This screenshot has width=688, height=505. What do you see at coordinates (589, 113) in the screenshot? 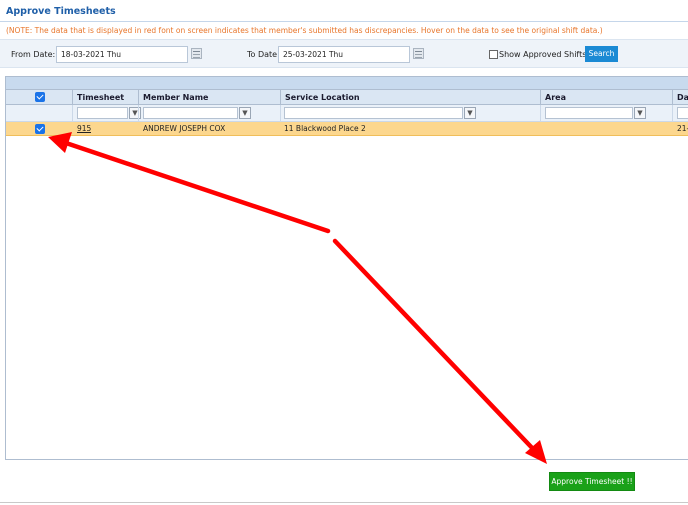
I see `area-filter-input` at bounding box center [589, 113].